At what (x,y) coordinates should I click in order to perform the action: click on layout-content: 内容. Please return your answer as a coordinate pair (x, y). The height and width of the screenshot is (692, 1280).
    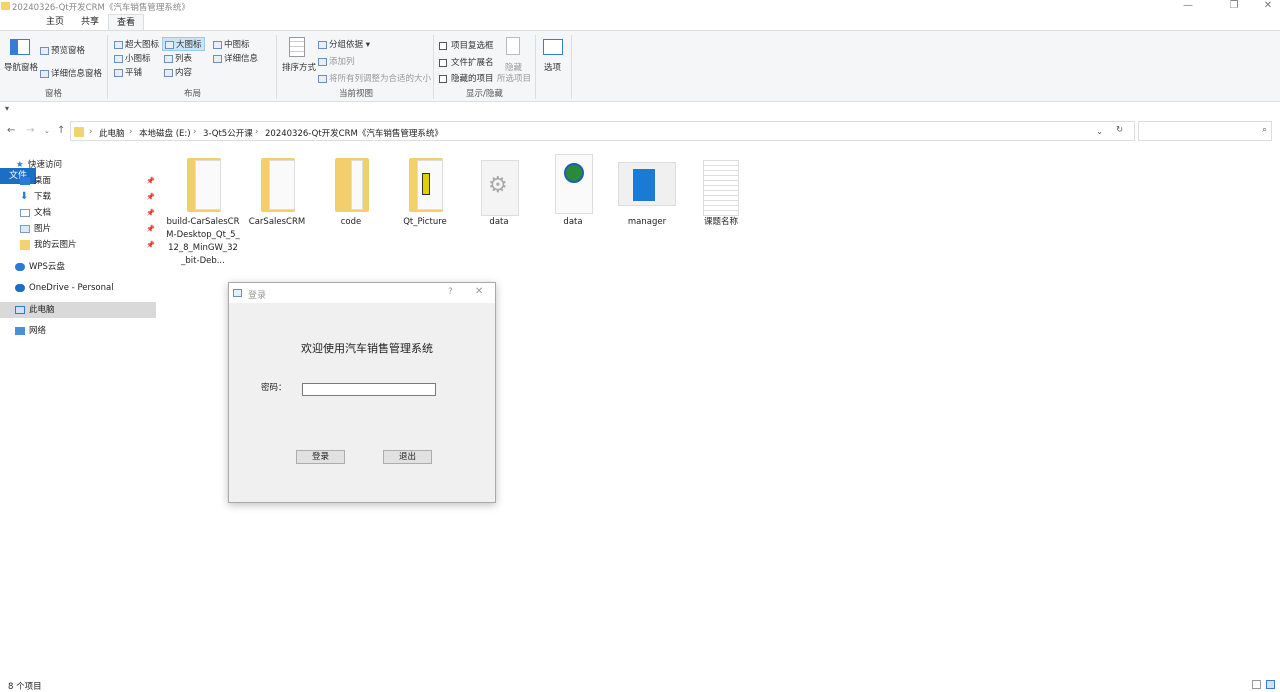
    Looking at the image, I should click on (178, 72).